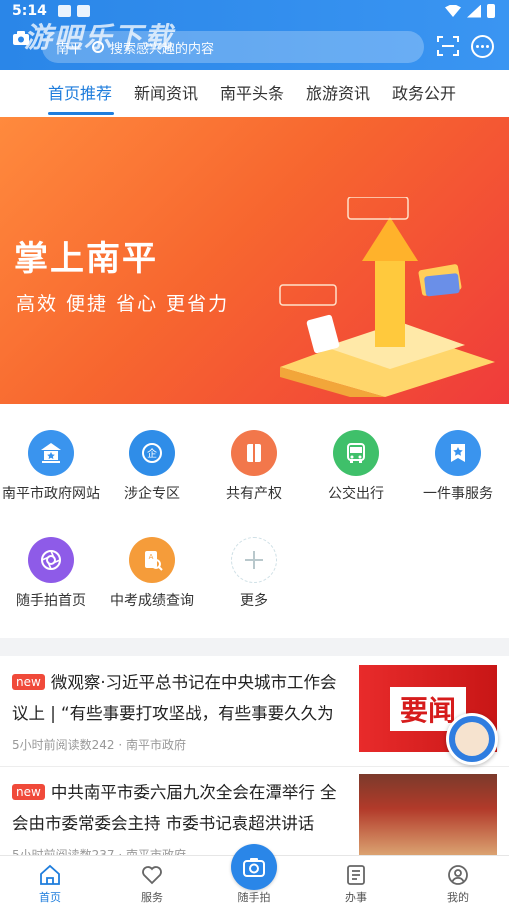 The width and height of the screenshot is (509, 905). I want to click on grid-item-enterprise: 企 涉企专区, so click(152, 467).